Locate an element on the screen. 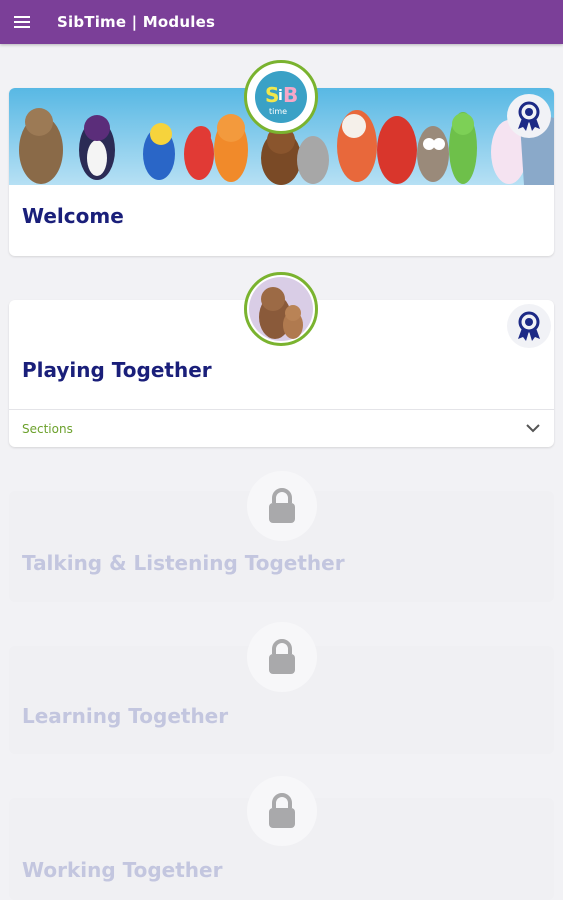 Image resolution: width=563 pixels, height=900 pixels. bear-family-icon is located at coordinates (281, 309).